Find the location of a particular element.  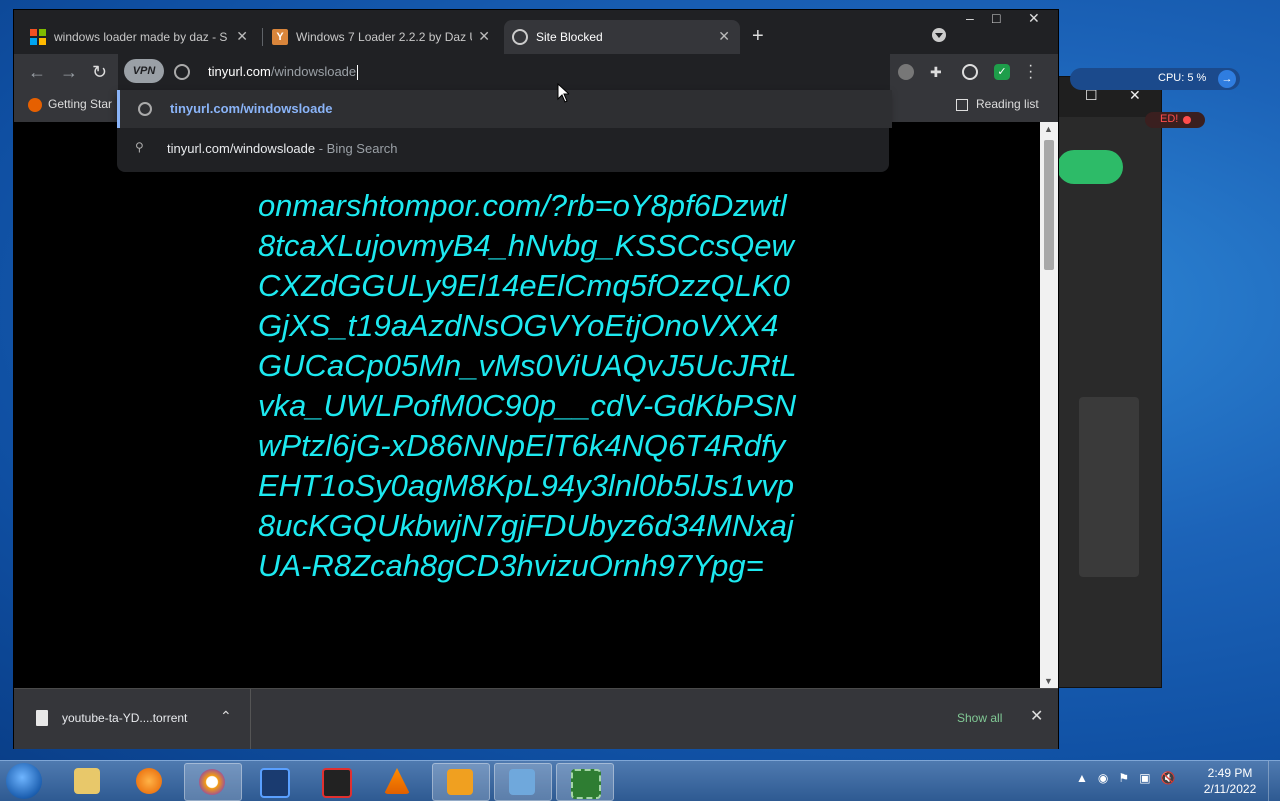

extensions-puzzle-icon: ✚ is located at coordinates (938, 72).